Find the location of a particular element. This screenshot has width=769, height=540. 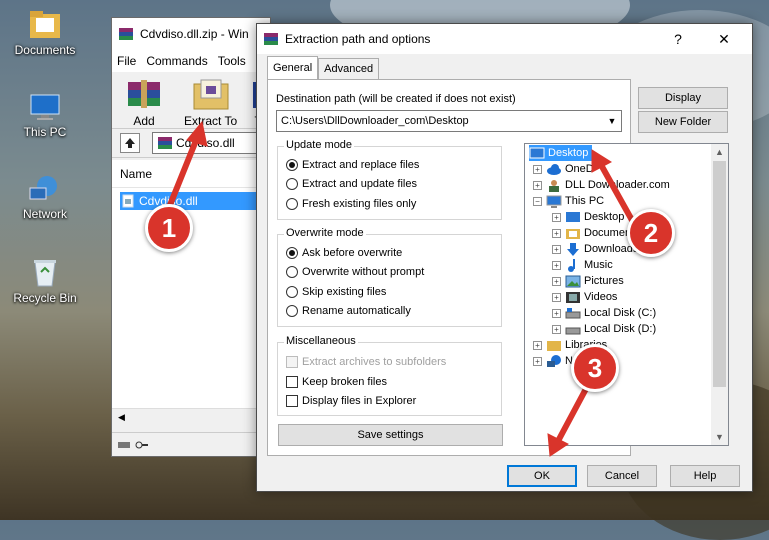

winrar-statusbar is located at coordinates (191, 444).